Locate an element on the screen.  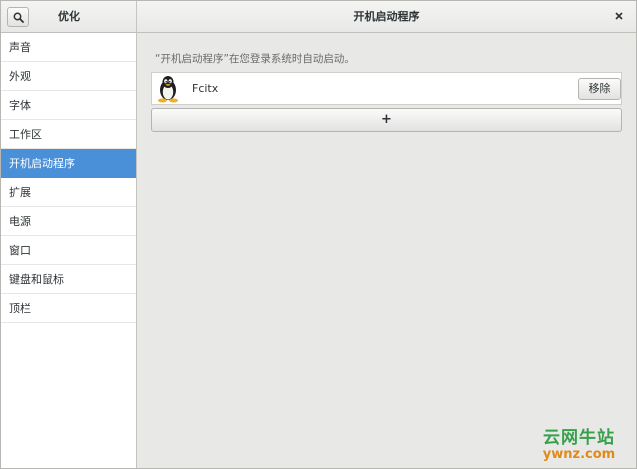
sidebar-item-label: 窗口 is located at coordinates (20, 250).